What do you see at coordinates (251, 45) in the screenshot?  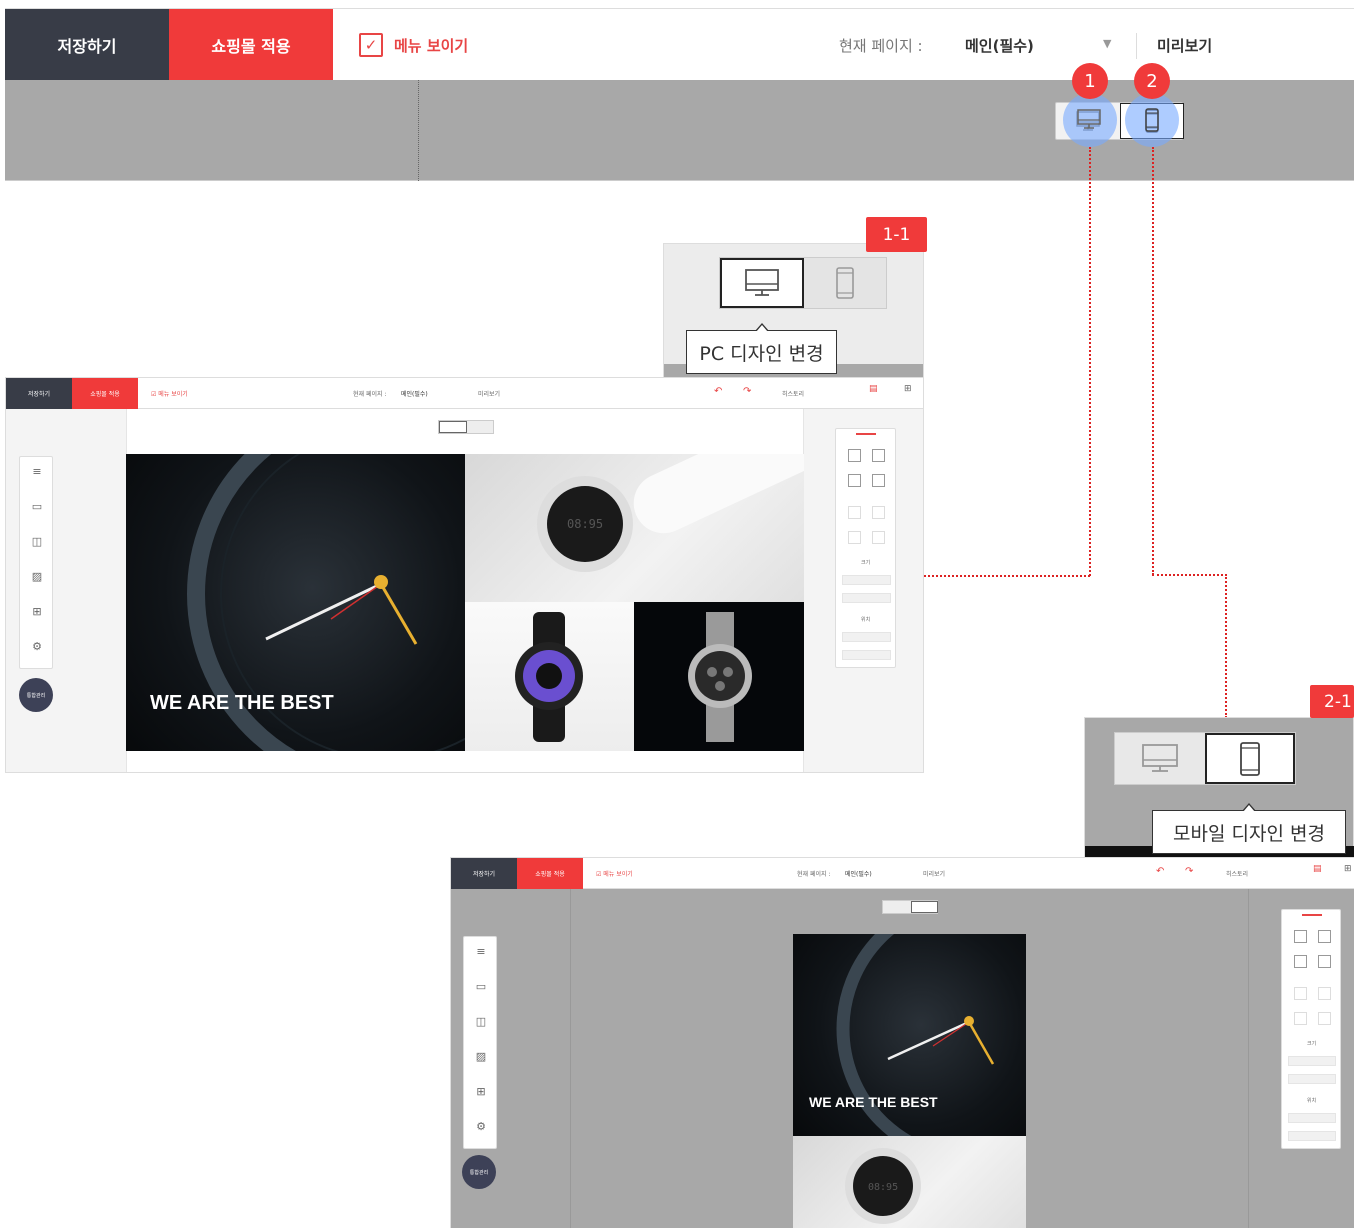 I see `apply-to-shop-button: 쇼핑몰 적용` at bounding box center [251, 45].